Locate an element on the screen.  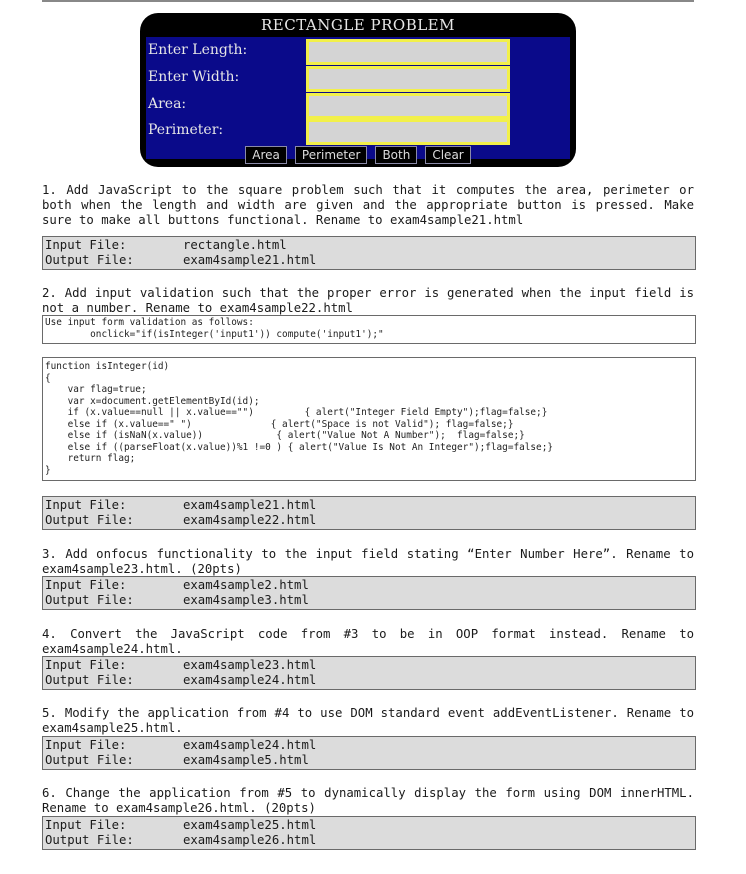
input-file-value: exam4sample21.html is located at coordinates (250, 505).